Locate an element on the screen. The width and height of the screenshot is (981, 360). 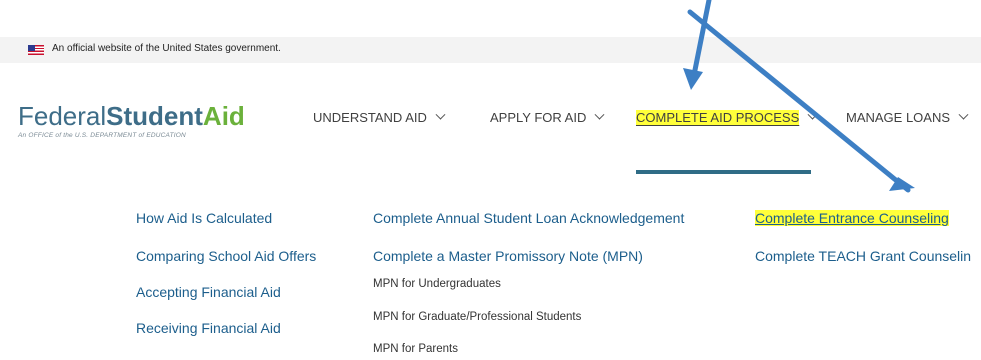
arrow-shaft-to-entrance-counseling is located at coordinates (799, 101).